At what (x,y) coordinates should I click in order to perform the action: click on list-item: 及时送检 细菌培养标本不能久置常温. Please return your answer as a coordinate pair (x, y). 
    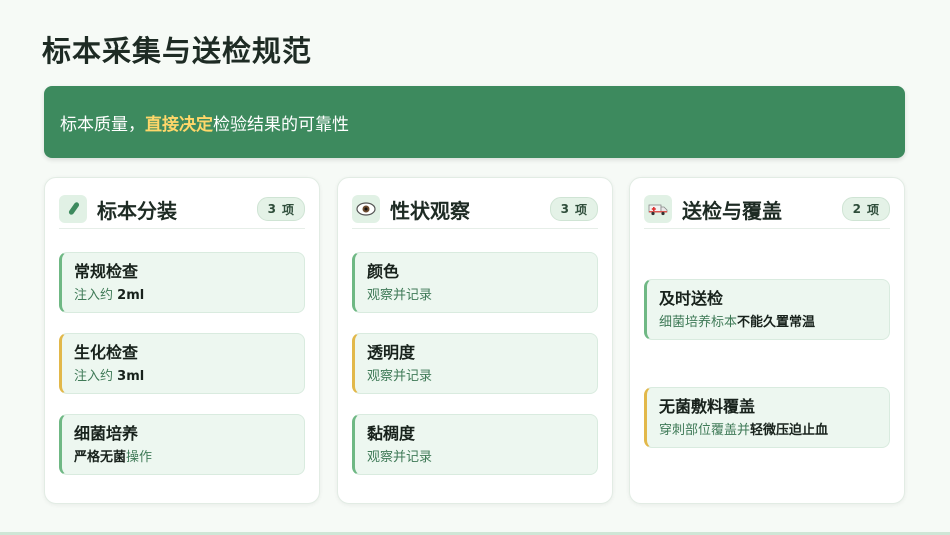
    Looking at the image, I should click on (767, 309).